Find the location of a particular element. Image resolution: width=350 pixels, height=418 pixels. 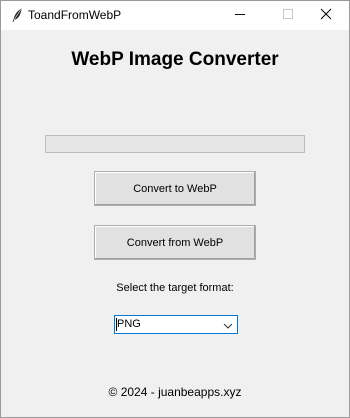

progress-bar is located at coordinates (175, 144).